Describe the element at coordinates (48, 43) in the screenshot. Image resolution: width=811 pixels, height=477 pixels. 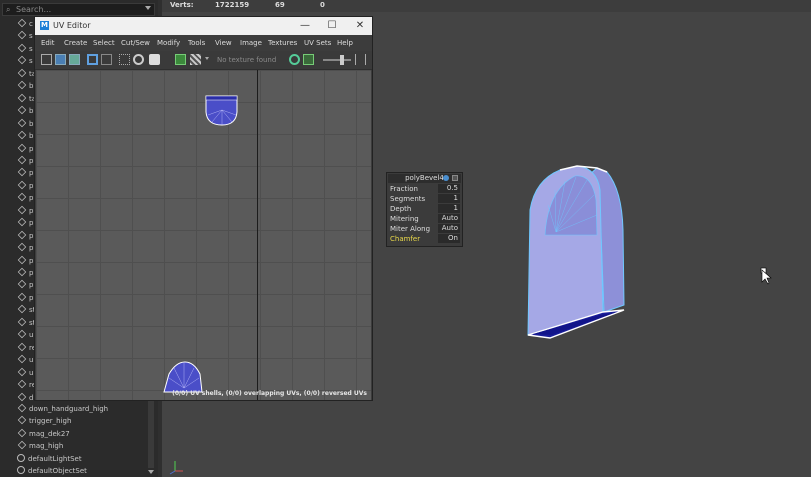
I see `menu-edit: Edit` at that location.